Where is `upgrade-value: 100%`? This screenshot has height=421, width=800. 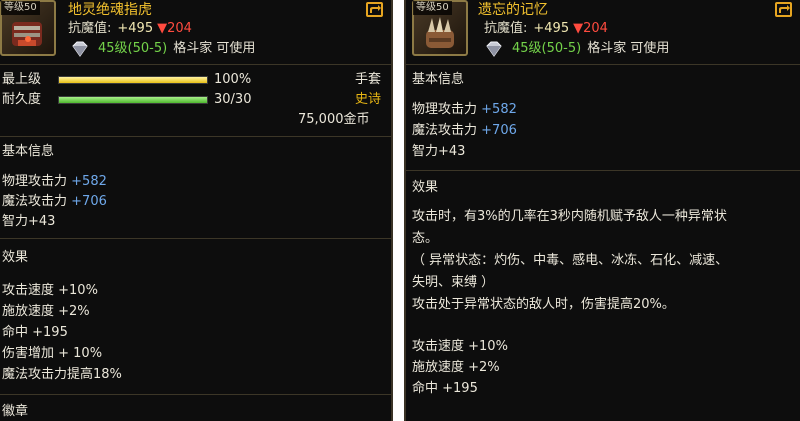
upgrade-value: 100% is located at coordinates (233, 79).